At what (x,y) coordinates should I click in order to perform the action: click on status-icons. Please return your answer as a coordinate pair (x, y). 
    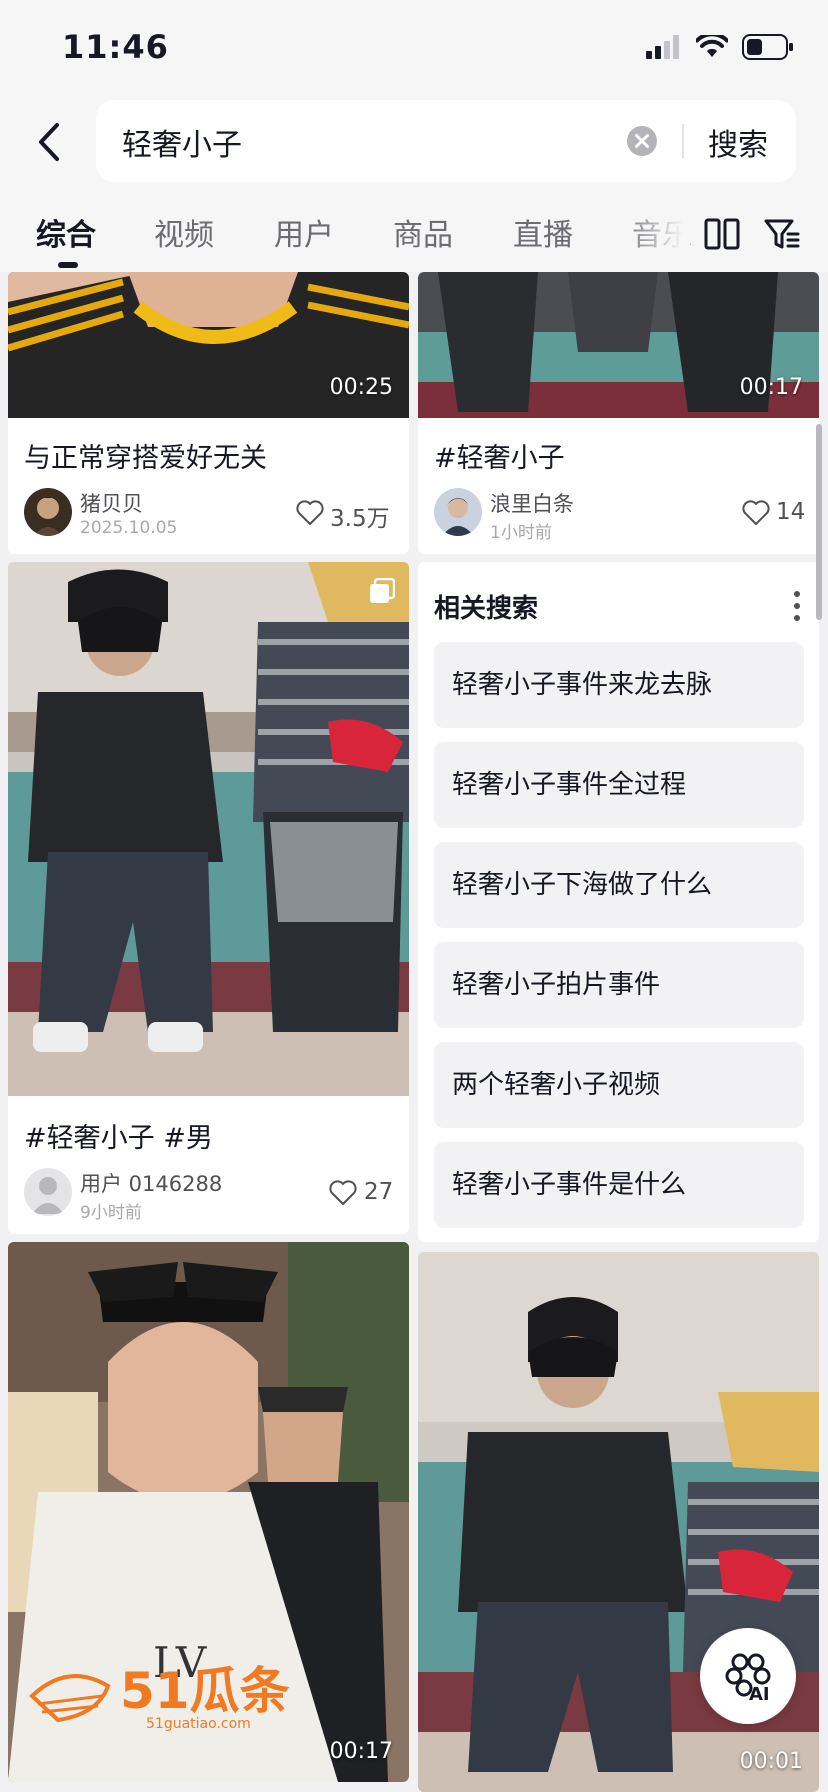
    Looking at the image, I should click on (720, 47).